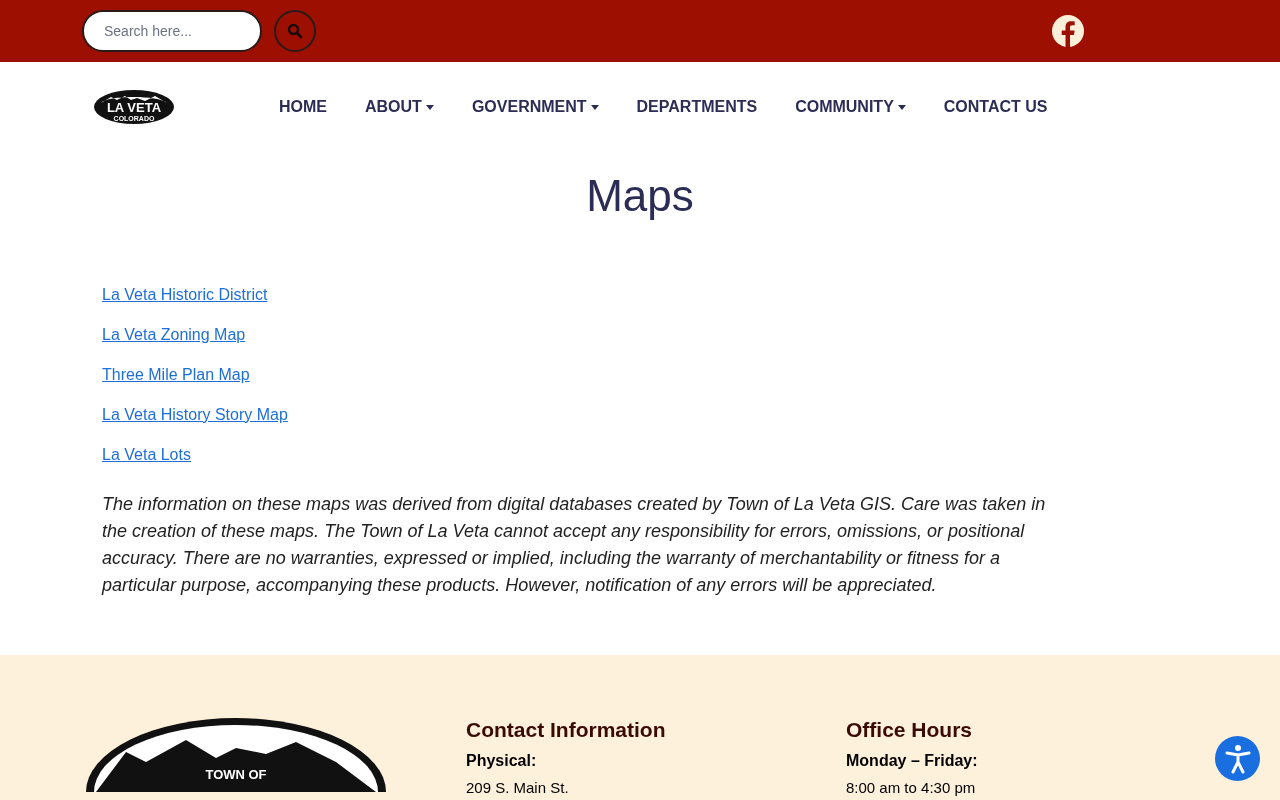  I want to click on nav-link: GOVERNMENT, so click(535, 107).